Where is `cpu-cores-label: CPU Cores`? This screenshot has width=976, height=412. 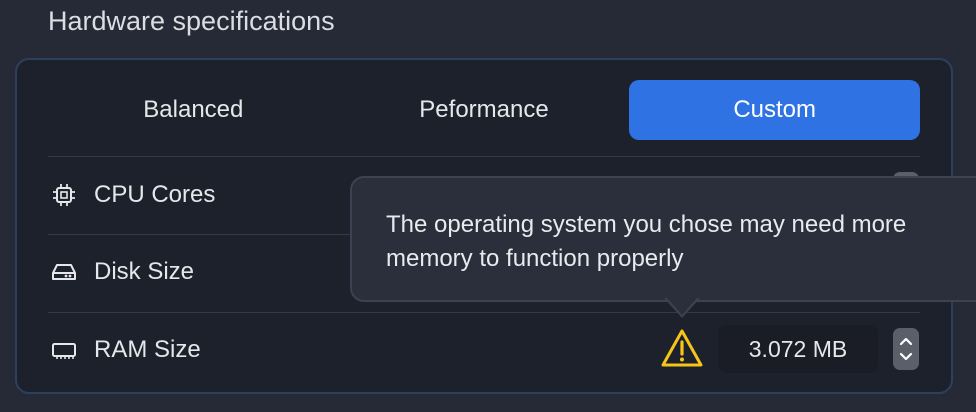
cpu-cores-label: CPU Cores is located at coordinates (155, 194).